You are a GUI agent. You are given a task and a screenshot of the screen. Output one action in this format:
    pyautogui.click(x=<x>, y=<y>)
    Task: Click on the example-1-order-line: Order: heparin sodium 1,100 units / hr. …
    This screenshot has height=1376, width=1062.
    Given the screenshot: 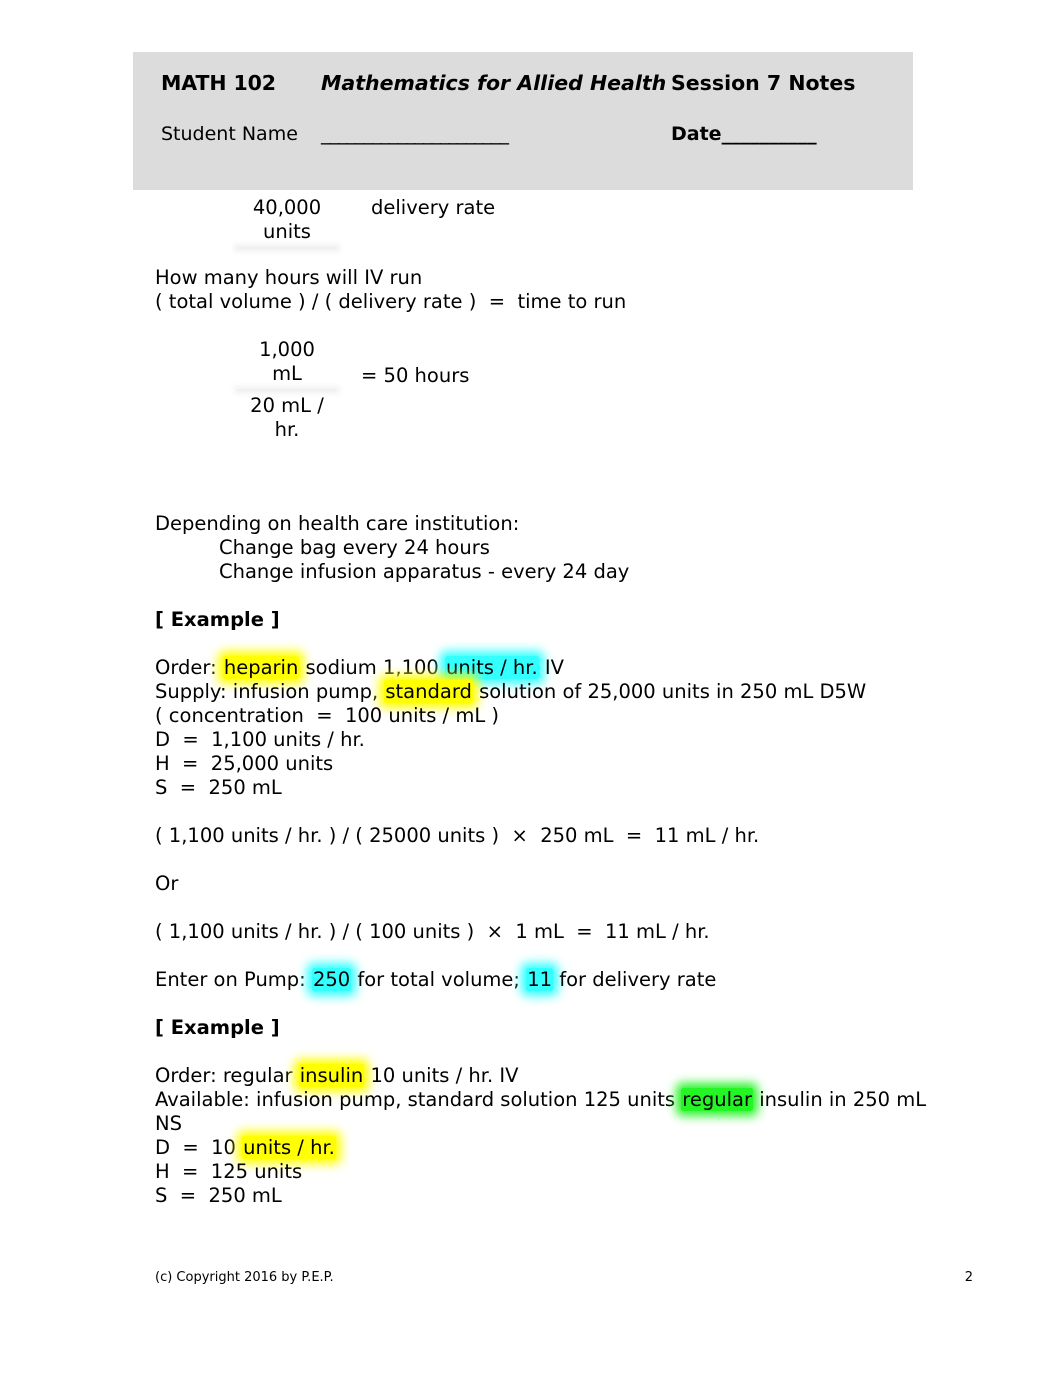 What is the action you would take?
    pyautogui.click(x=550, y=668)
    